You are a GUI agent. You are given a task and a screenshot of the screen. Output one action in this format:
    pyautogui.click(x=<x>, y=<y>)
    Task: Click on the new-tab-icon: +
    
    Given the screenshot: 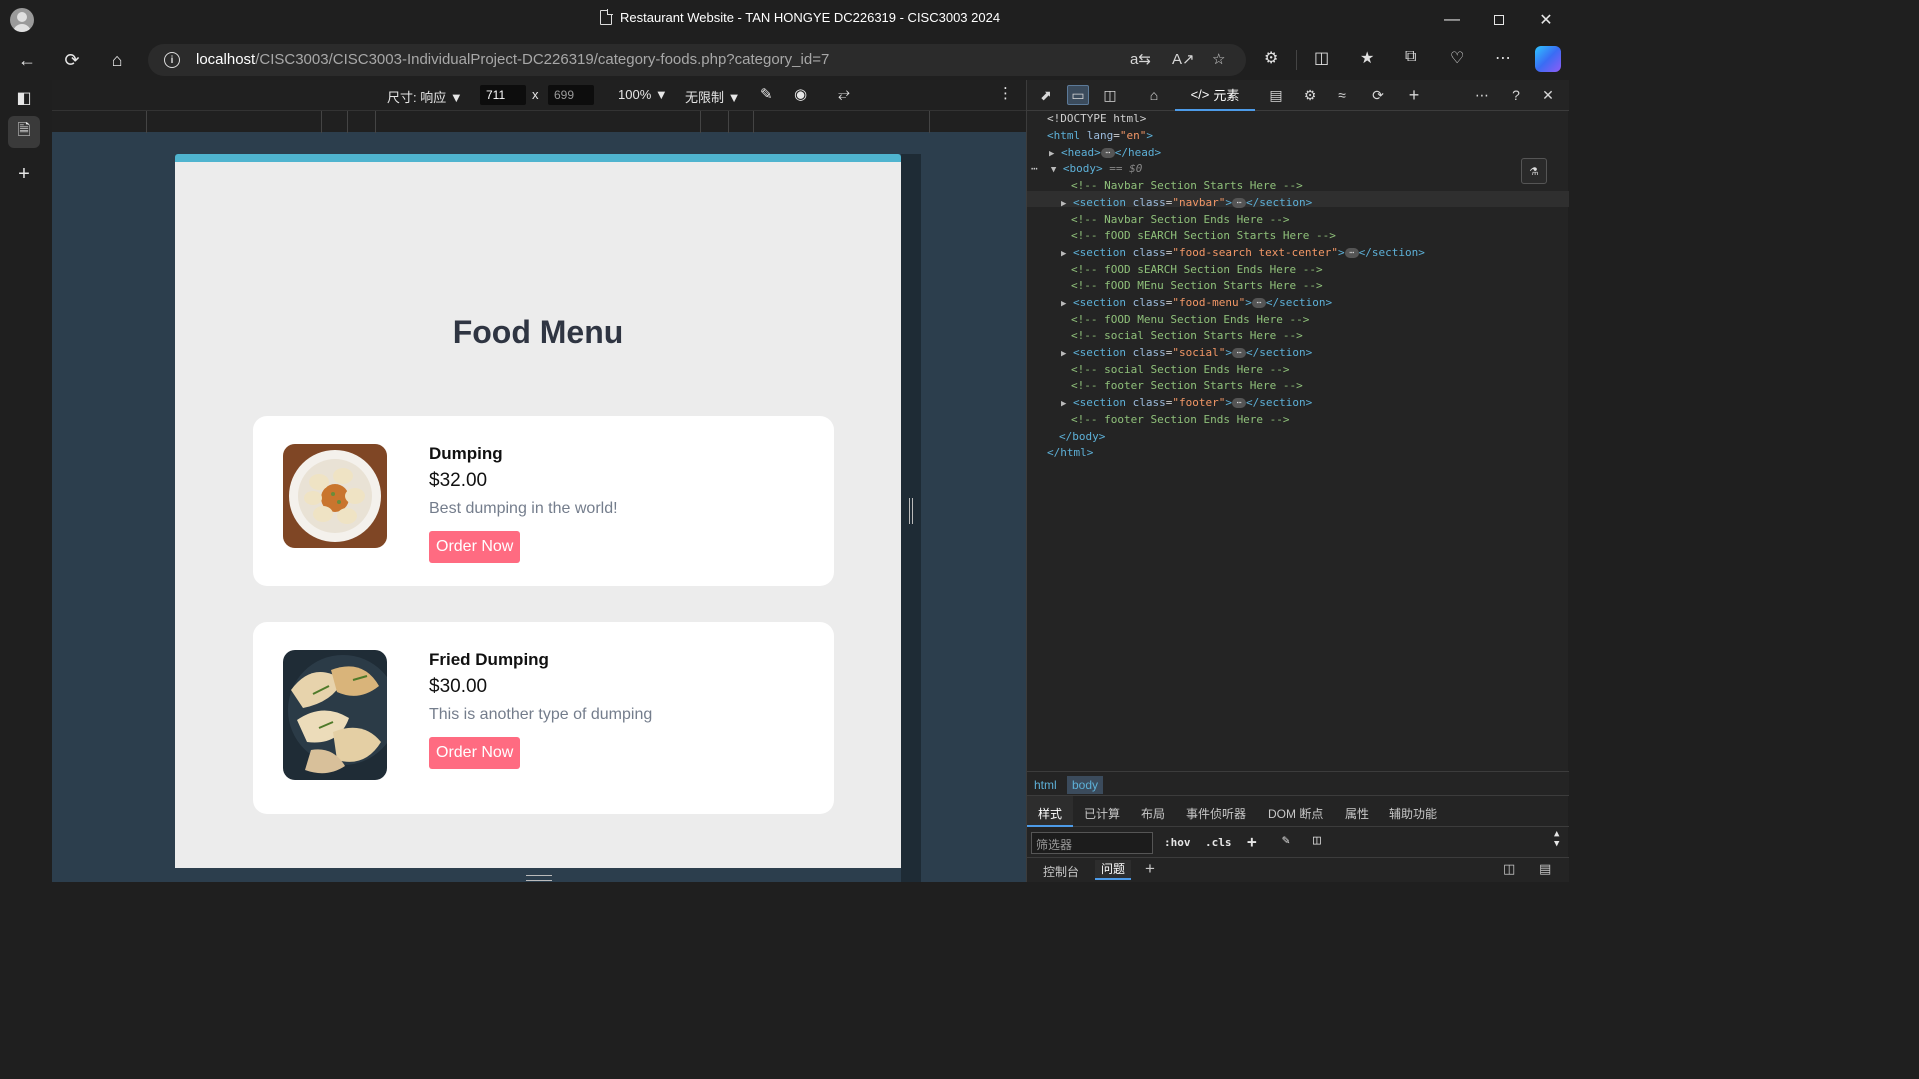 What is the action you would take?
    pyautogui.click(x=24, y=174)
    